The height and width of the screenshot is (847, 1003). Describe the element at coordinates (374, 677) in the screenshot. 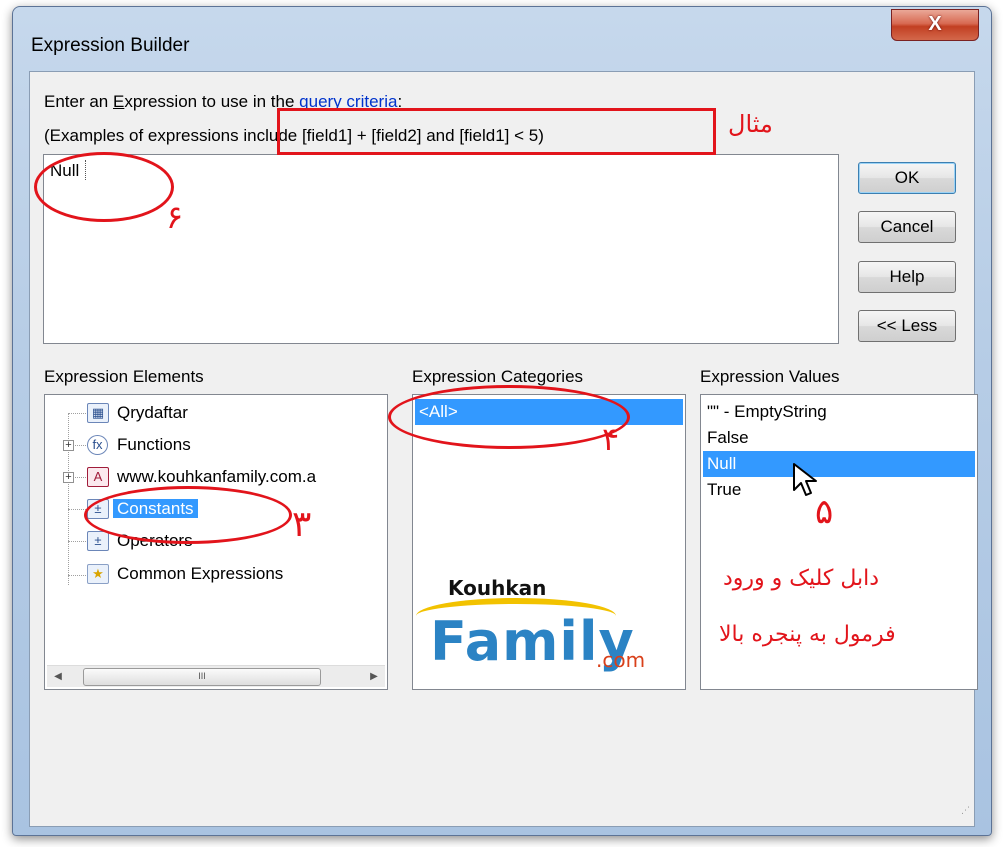

I see `scroll-right-icon: ▶` at that location.